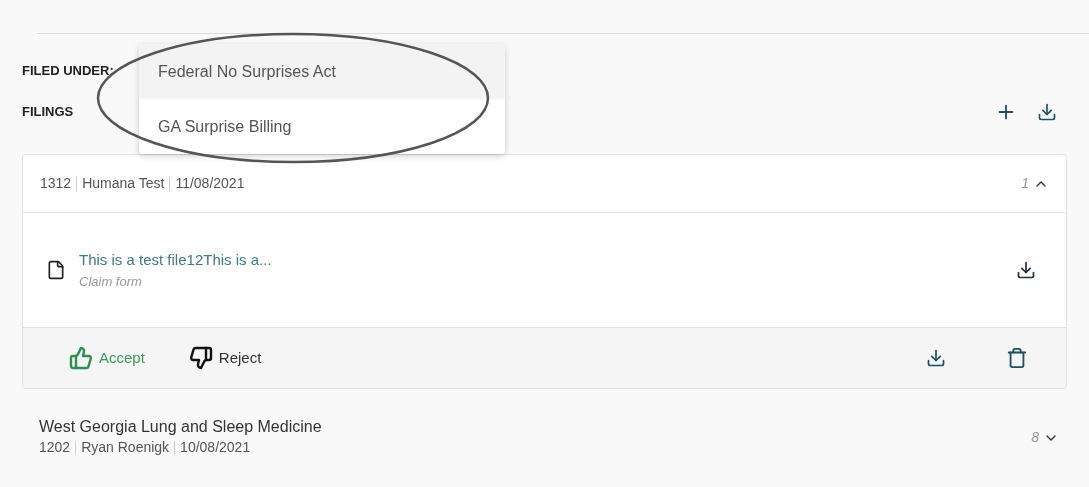  I want to click on thumbs-up-icon, so click(81, 358).